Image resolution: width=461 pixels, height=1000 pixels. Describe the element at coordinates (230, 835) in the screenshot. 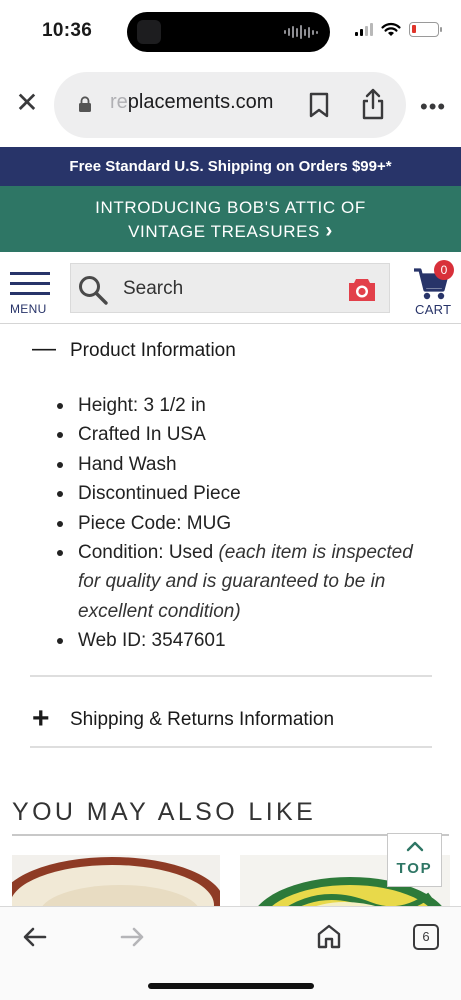

I see `recommendations-rule` at that location.